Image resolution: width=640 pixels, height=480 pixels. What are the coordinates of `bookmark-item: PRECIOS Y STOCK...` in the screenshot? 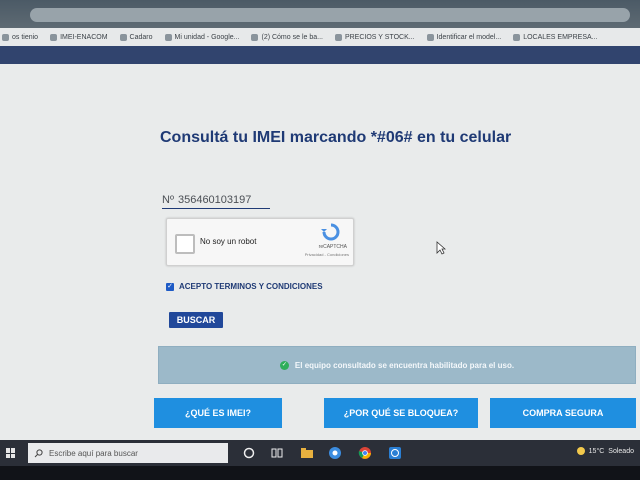 It's located at (374, 37).